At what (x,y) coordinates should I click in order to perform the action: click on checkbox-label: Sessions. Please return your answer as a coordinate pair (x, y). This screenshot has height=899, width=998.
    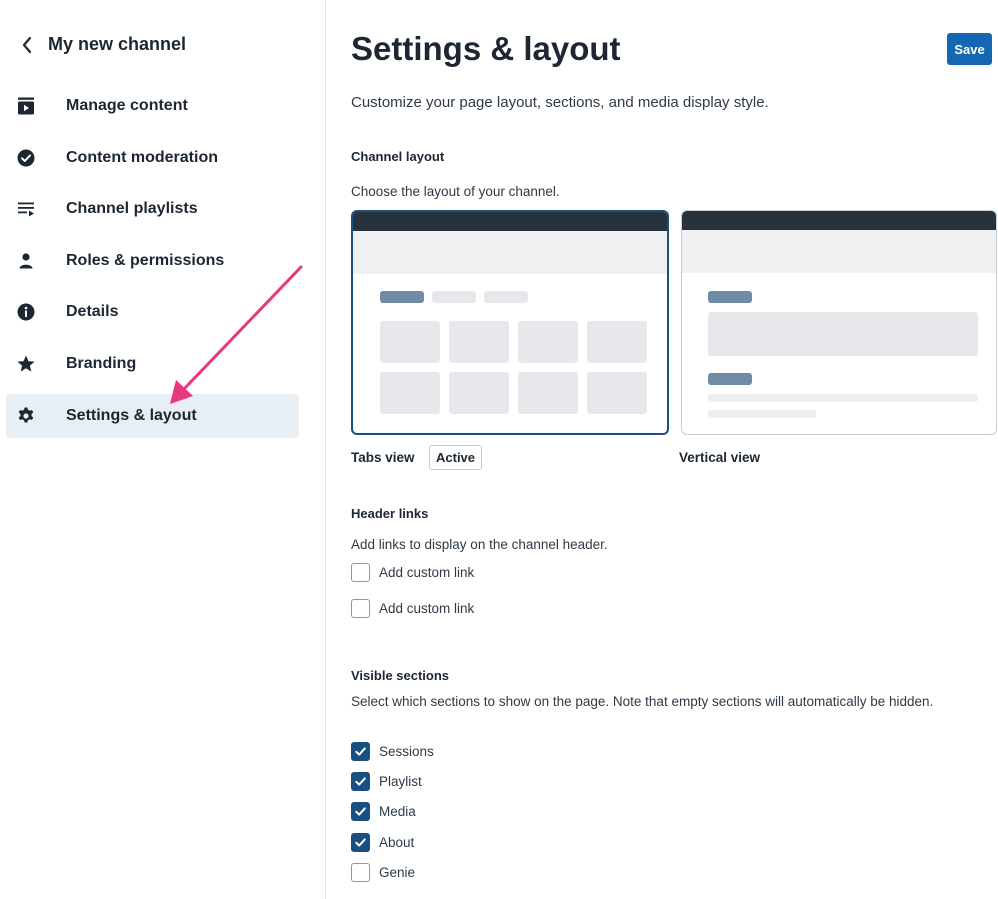
    Looking at the image, I should click on (406, 751).